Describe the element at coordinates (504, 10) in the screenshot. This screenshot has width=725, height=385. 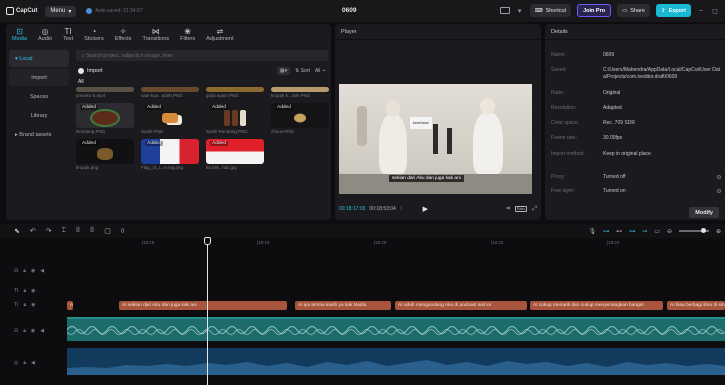
I see `layout-icon` at that location.